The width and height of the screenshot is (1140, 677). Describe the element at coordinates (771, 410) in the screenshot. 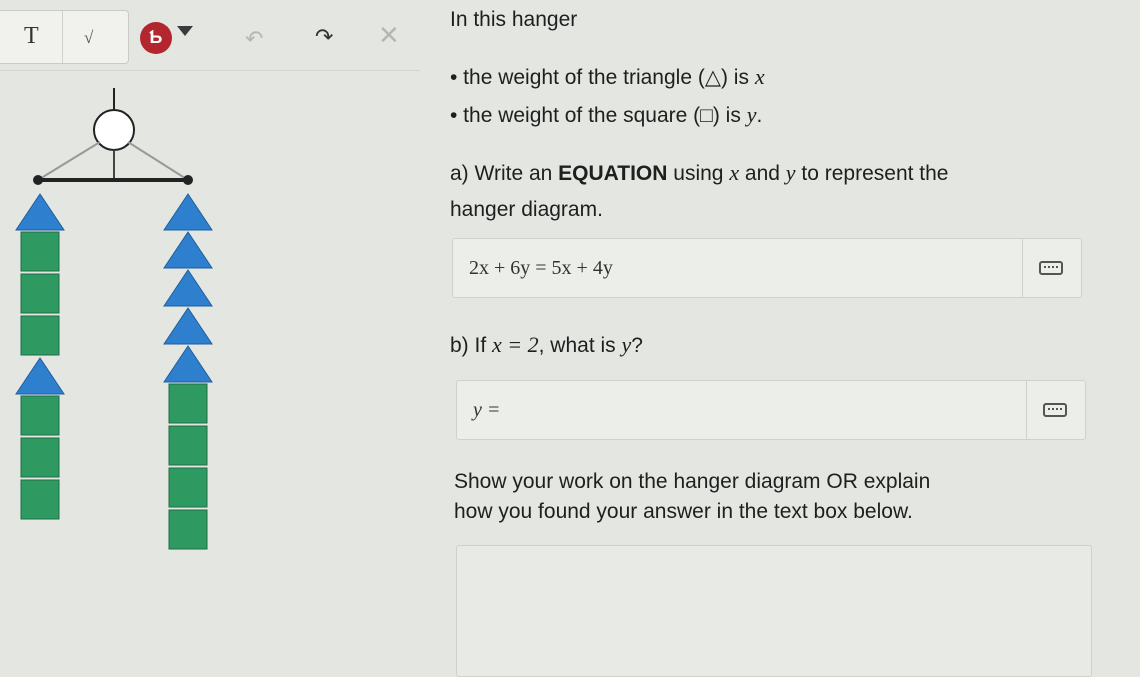

I see `y-answer-box: y =` at that location.